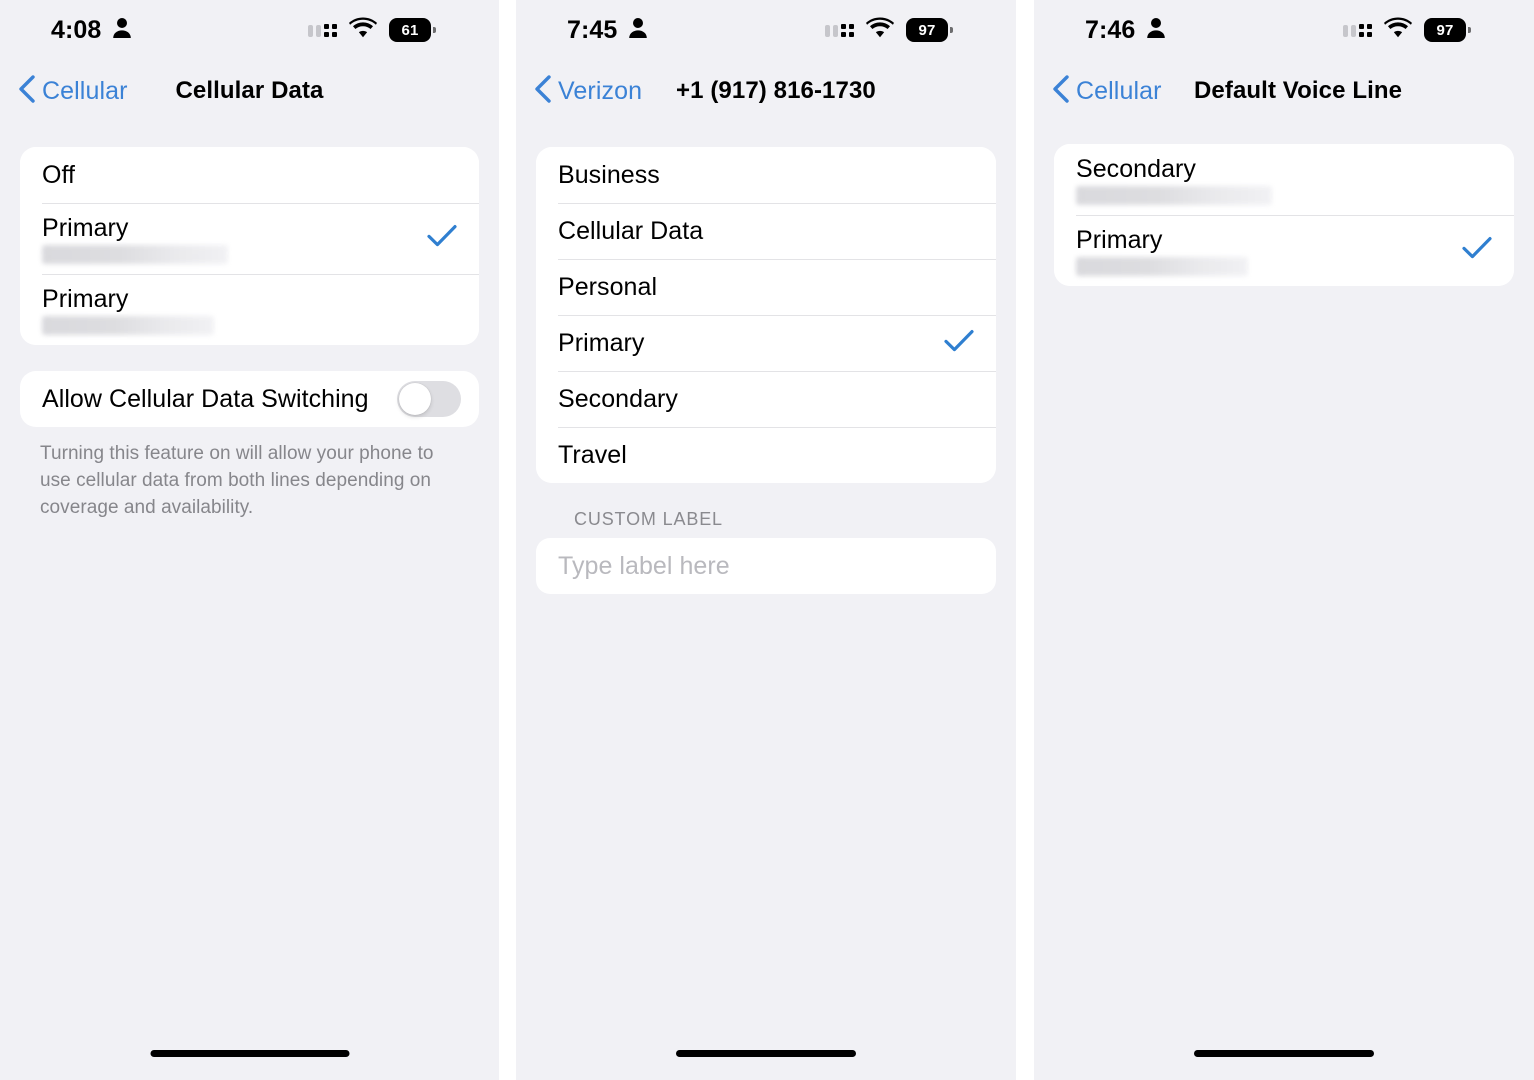 The image size is (1534, 1080). I want to click on row-content: Business, so click(766, 175).